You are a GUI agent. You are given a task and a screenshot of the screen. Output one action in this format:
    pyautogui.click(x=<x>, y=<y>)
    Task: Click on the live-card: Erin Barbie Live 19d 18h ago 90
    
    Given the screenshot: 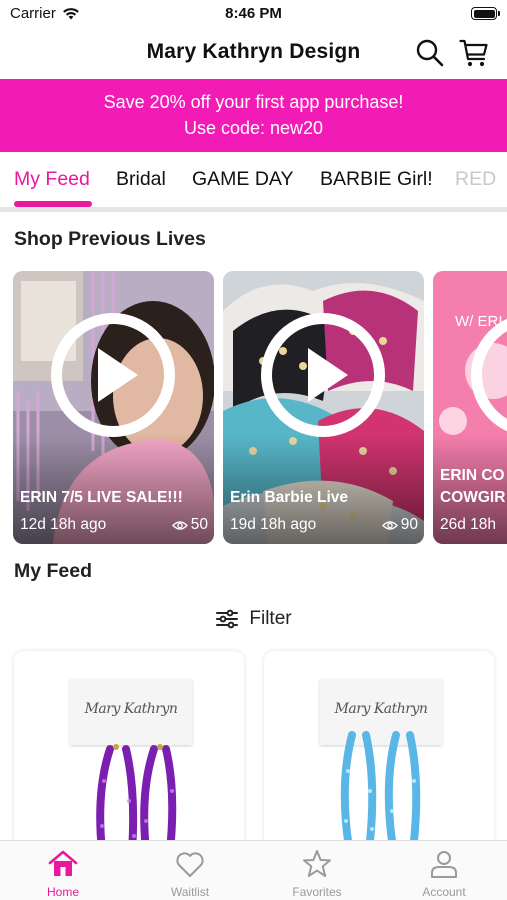 What is the action you would take?
    pyautogui.click(x=323, y=407)
    